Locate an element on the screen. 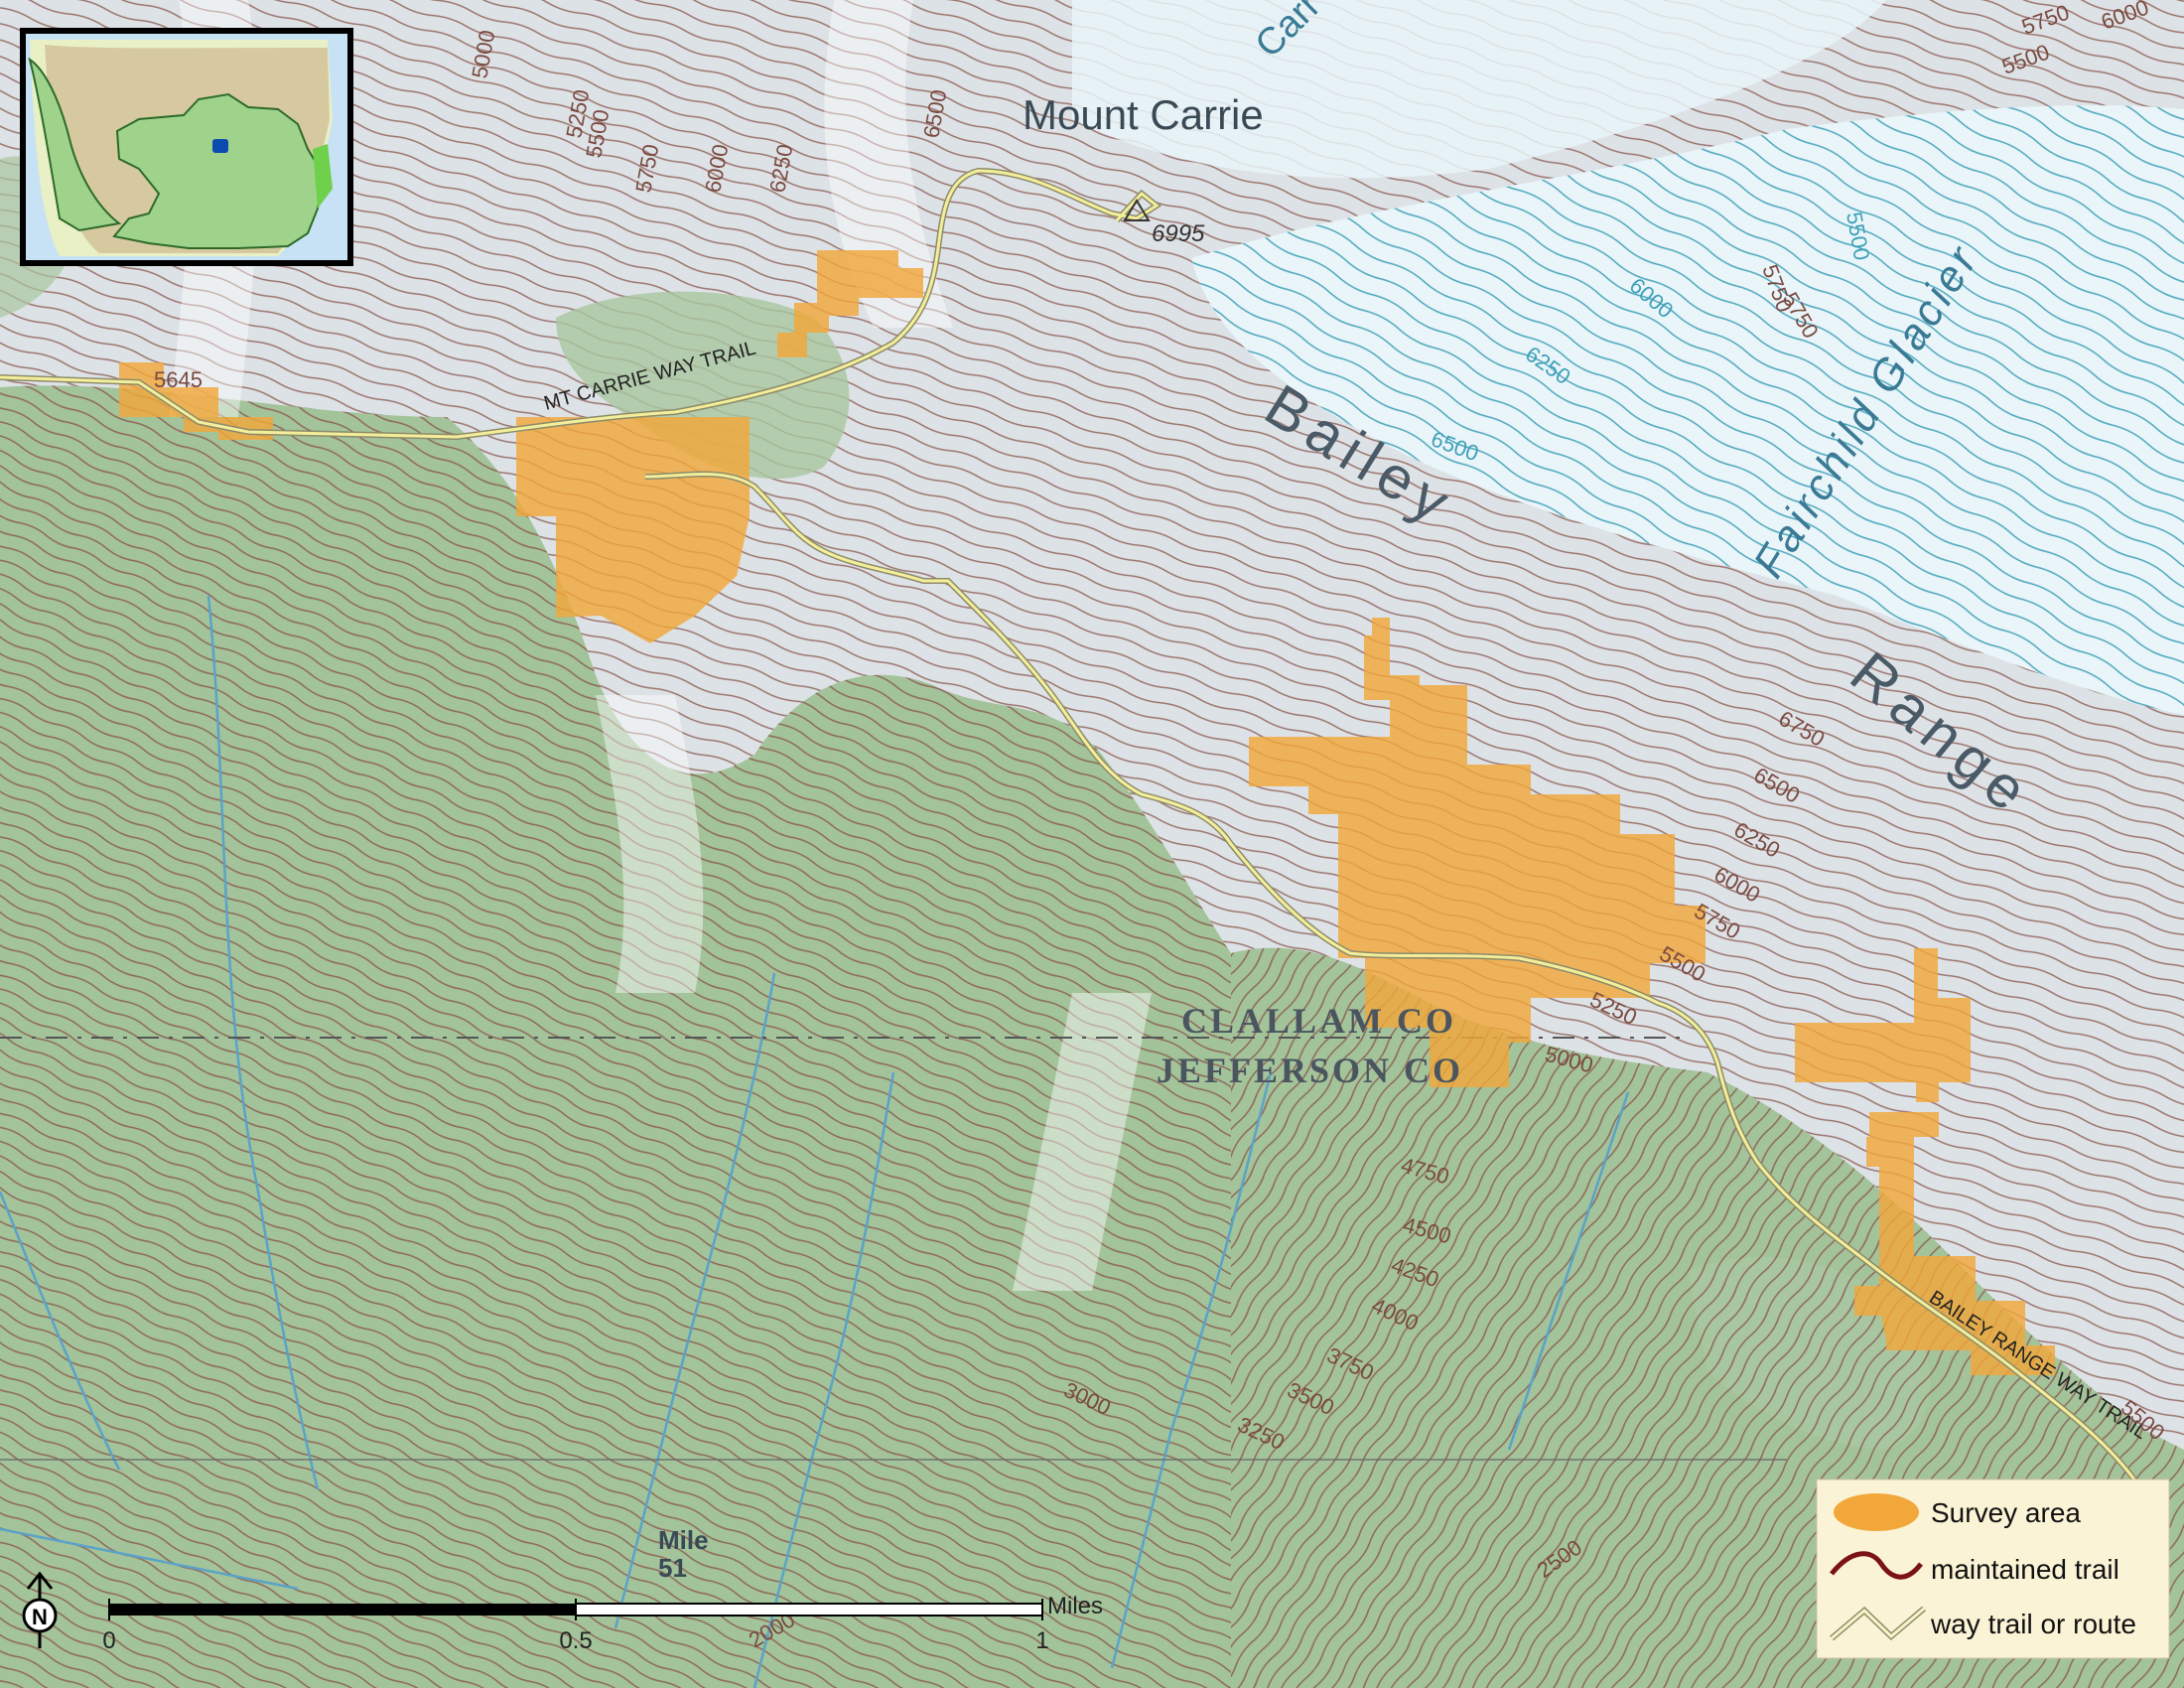 The width and height of the screenshot is (2184, 1688). scale-tick-0: 0 is located at coordinates (108, 1640).